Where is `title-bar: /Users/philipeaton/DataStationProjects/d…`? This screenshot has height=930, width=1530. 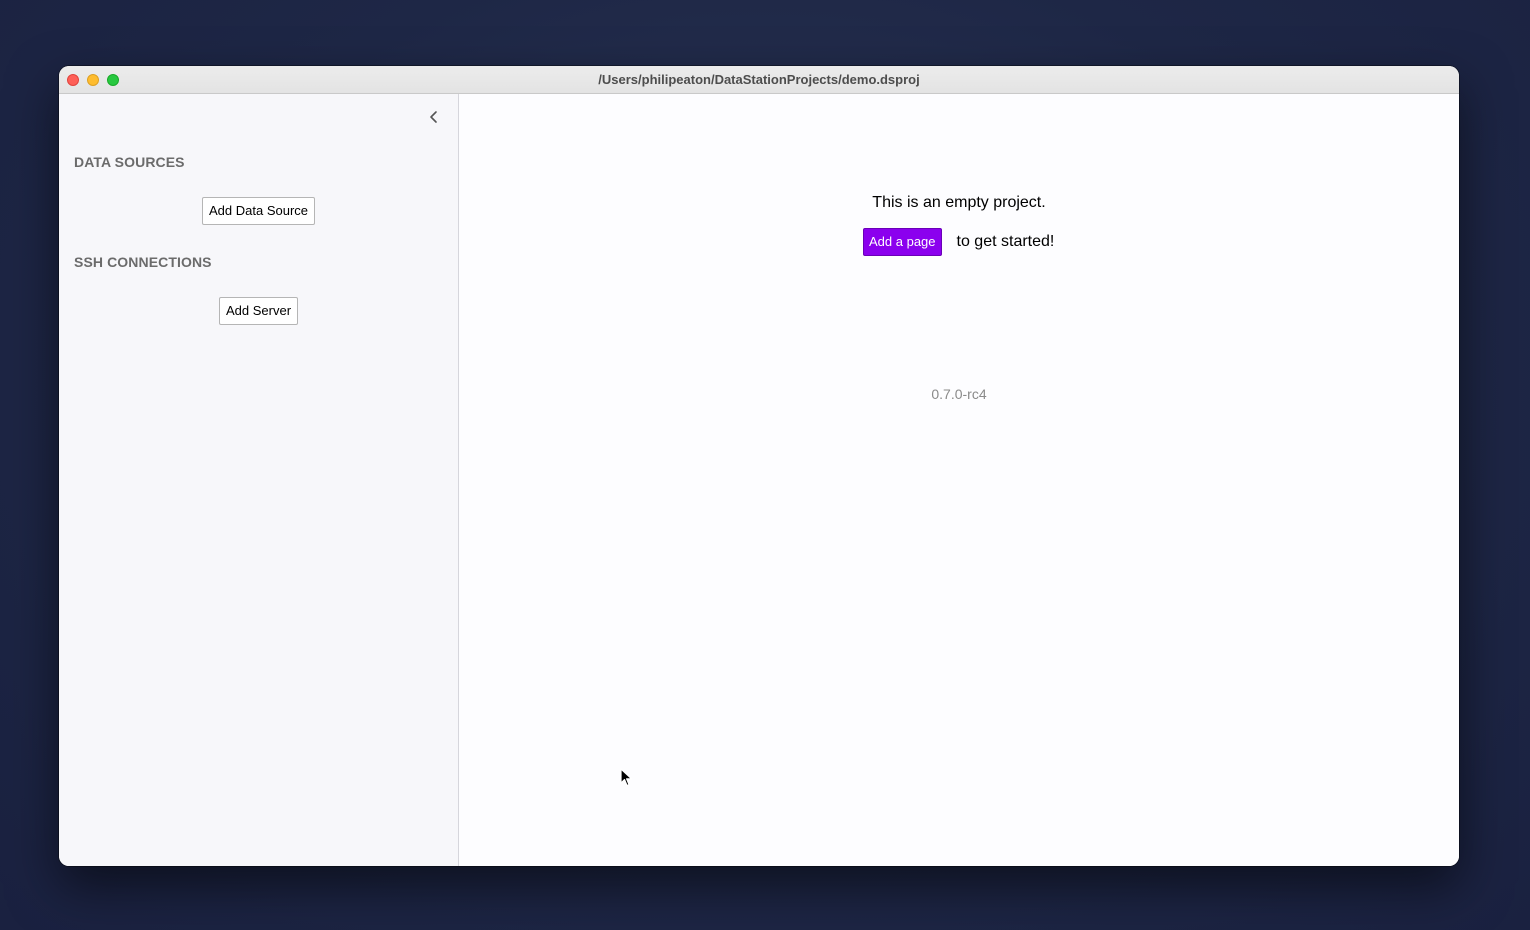
title-bar: /Users/philipeaton/DataStationProjects/d… is located at coordinates (759, 80).